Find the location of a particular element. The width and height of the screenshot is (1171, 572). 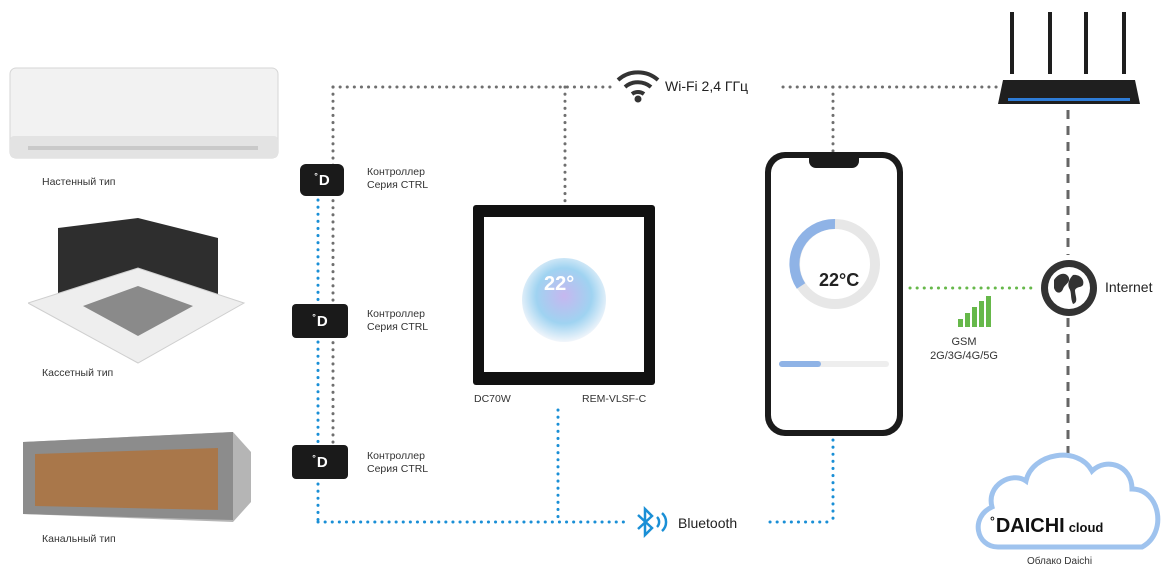

cloud-caption: Облако Daichi is located at coordinates (1060, 561).